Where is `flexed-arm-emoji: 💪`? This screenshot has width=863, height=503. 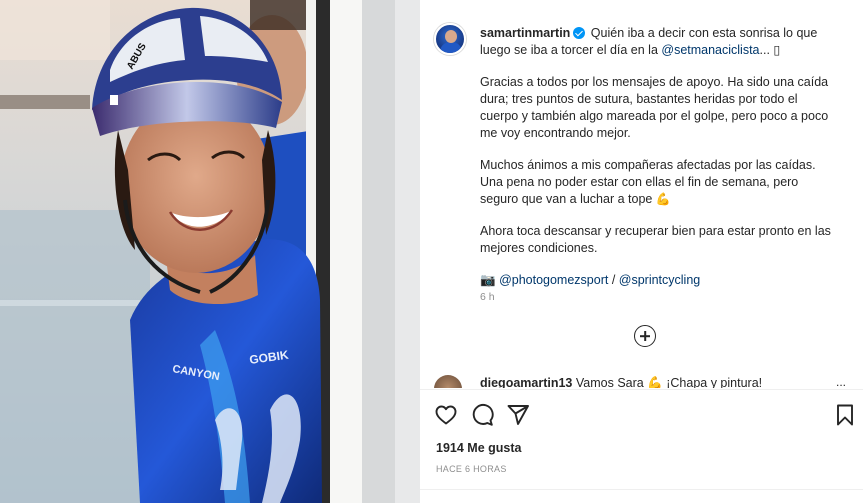
flexed-arm-emoji: 💪 is located at coordinates (663, 199).